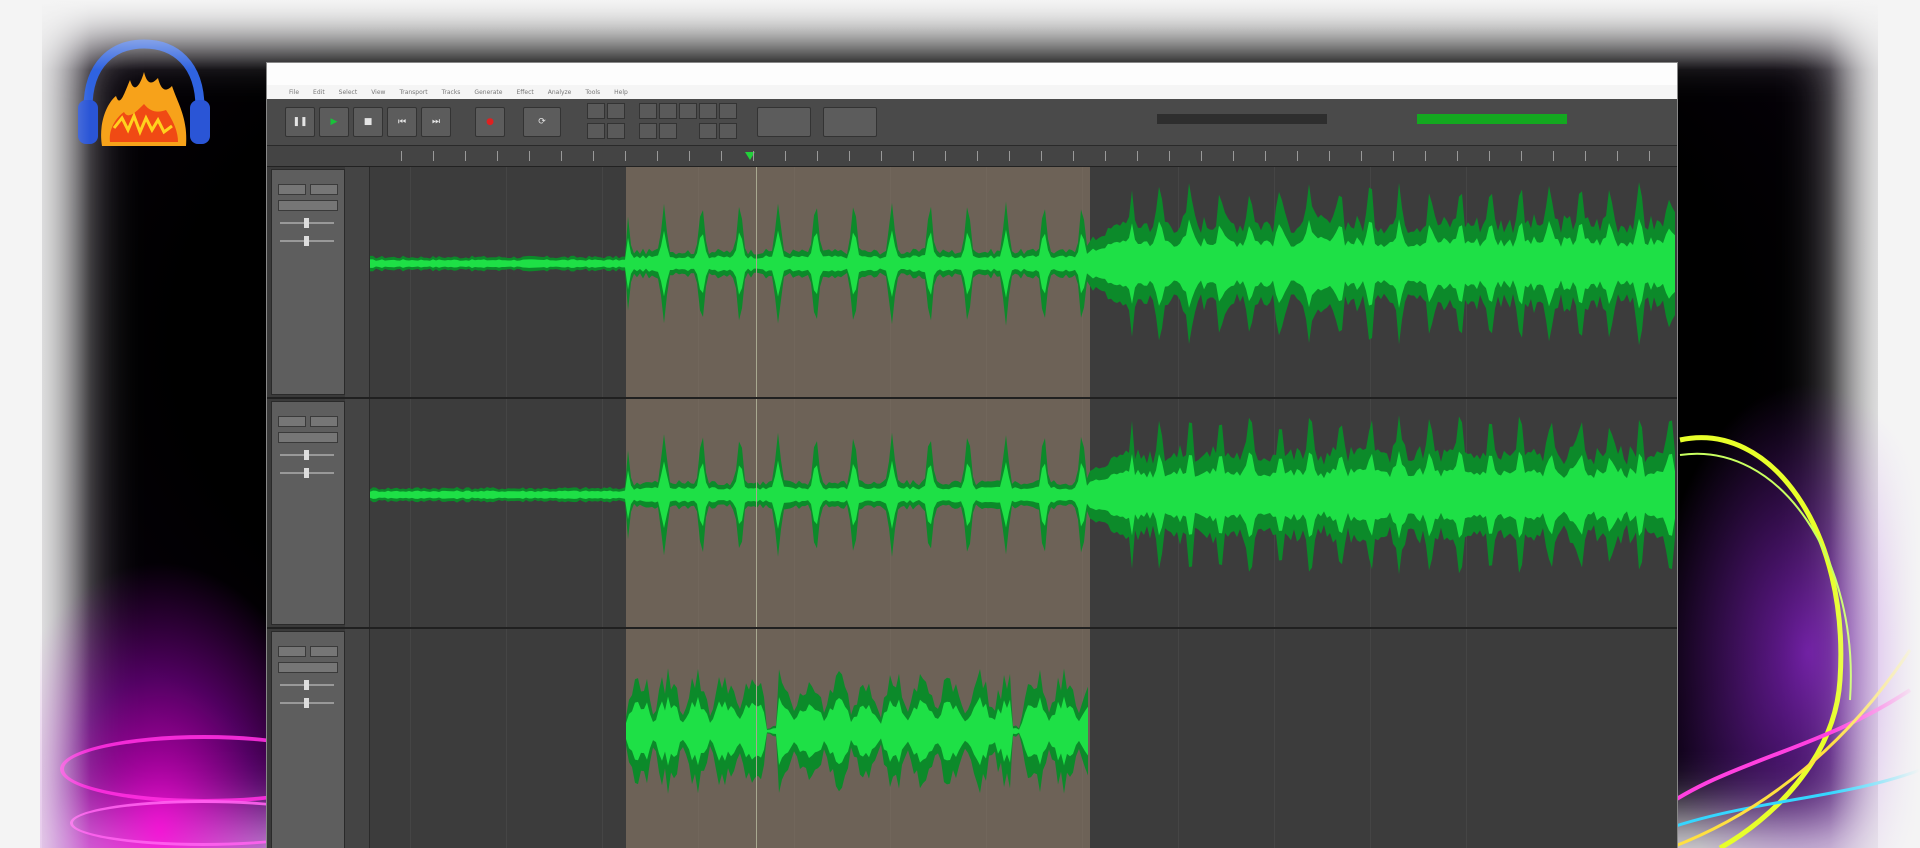 This screenshot has height=848, width=1920. I want to click on share-audio-button, so click(850, 122).